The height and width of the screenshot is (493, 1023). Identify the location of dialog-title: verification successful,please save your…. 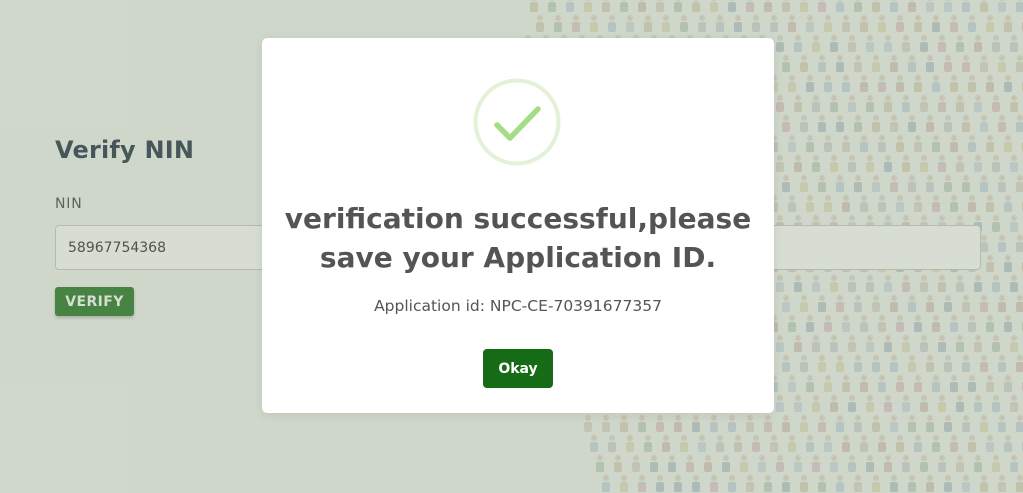
(518, 238).